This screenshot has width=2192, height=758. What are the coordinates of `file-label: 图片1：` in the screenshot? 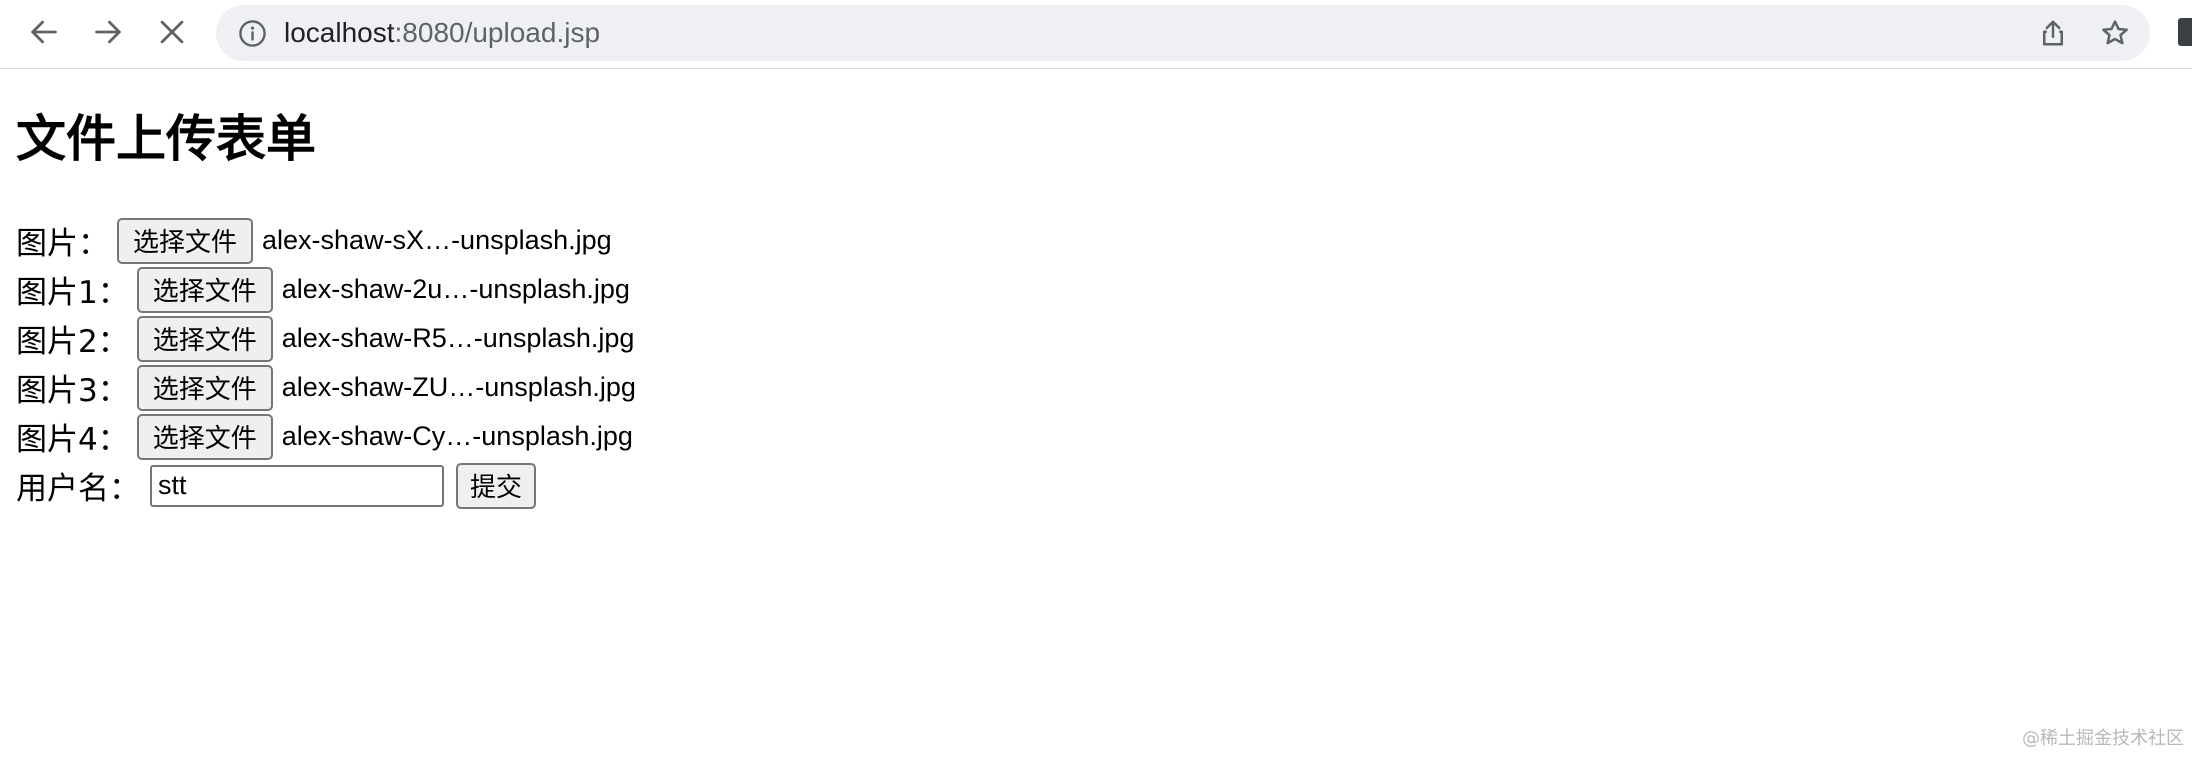 It's located at (72, 293).